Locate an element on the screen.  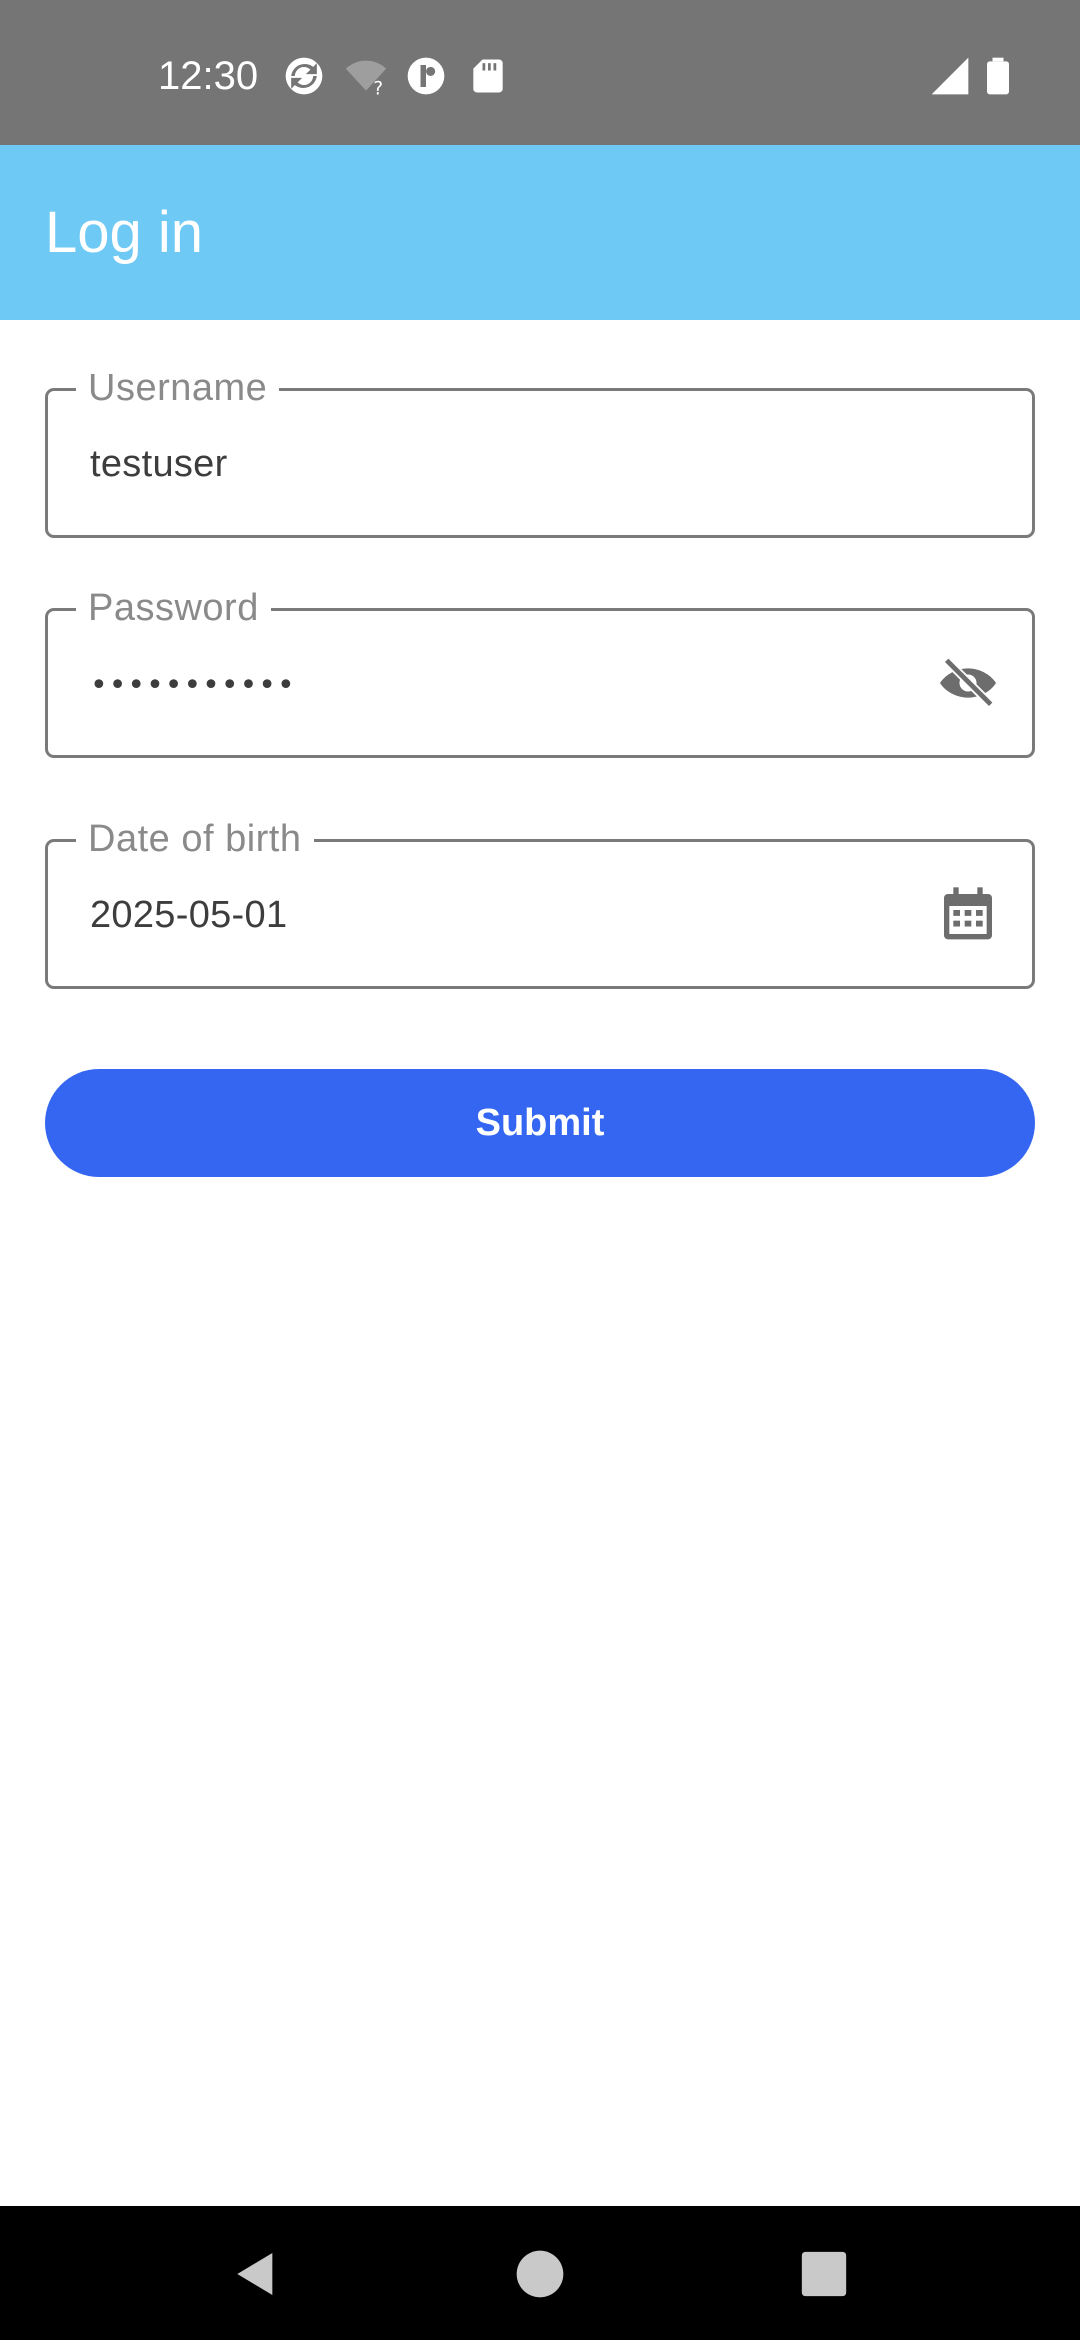
sync-icon is located at coordinates (304, 76).